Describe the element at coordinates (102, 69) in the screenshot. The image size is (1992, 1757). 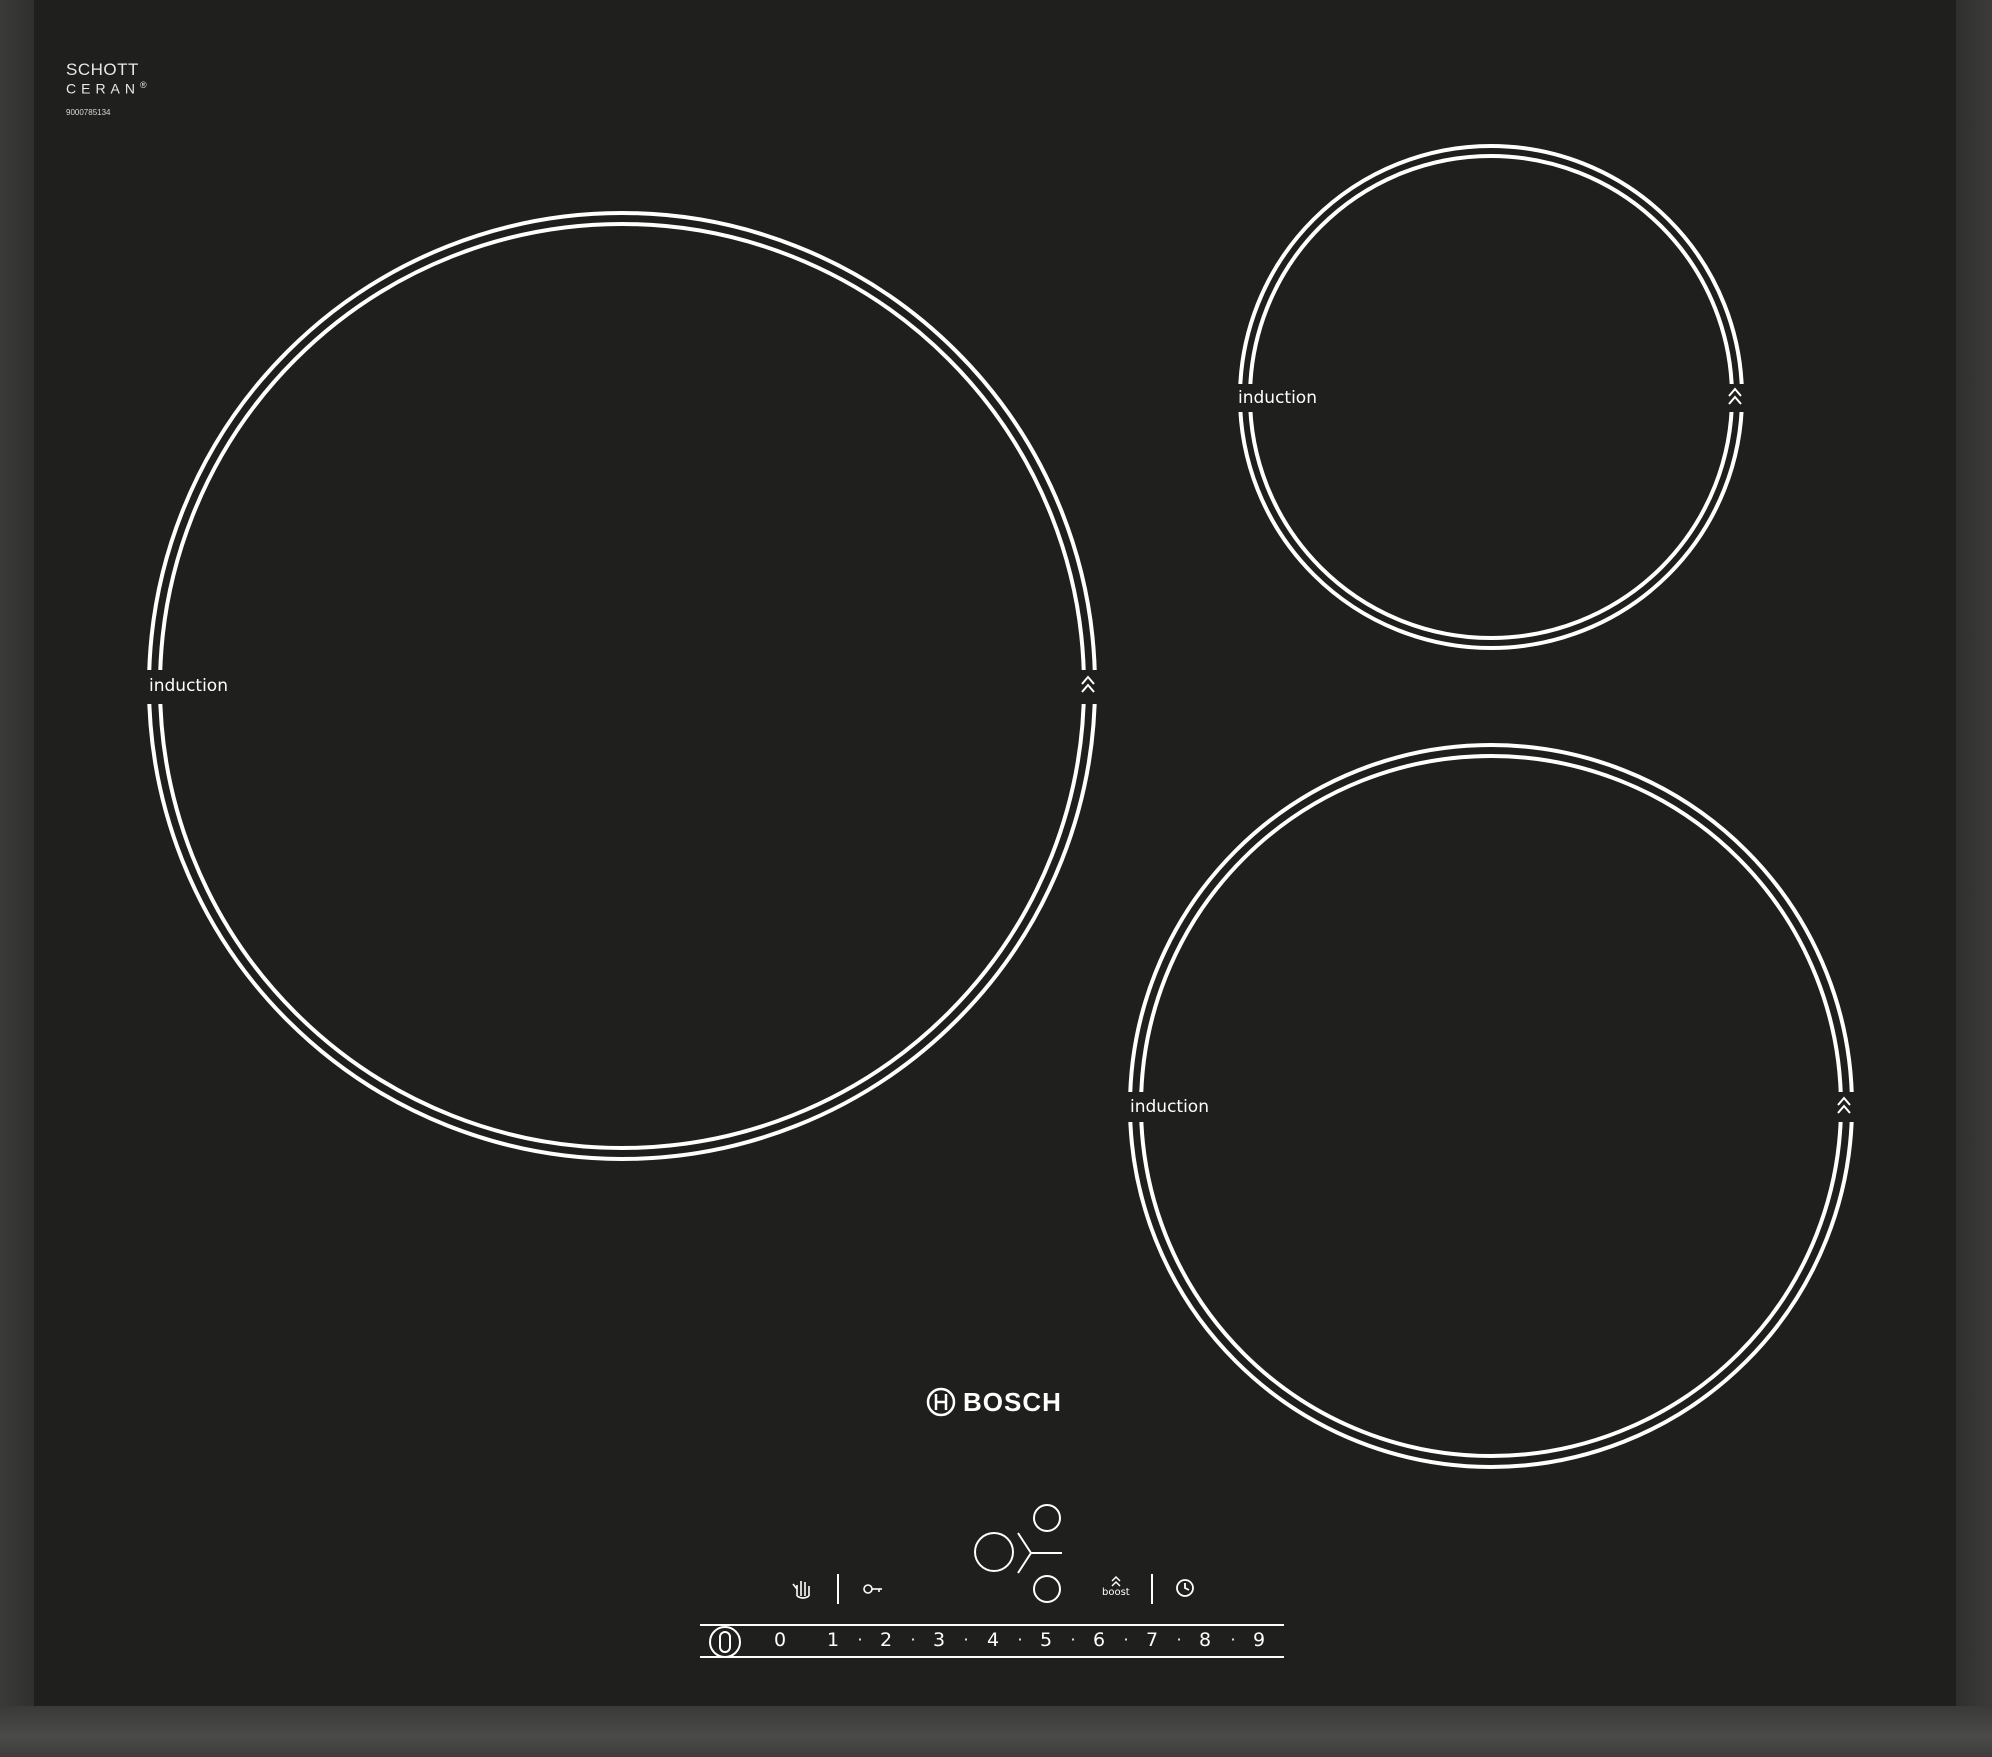
I see `schott-logo: SCHOTT` at that location.